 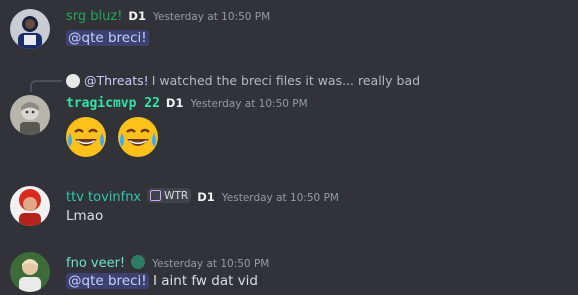 I want to click on message-text: I aint fw dat vid, so click(x=205, y=281).